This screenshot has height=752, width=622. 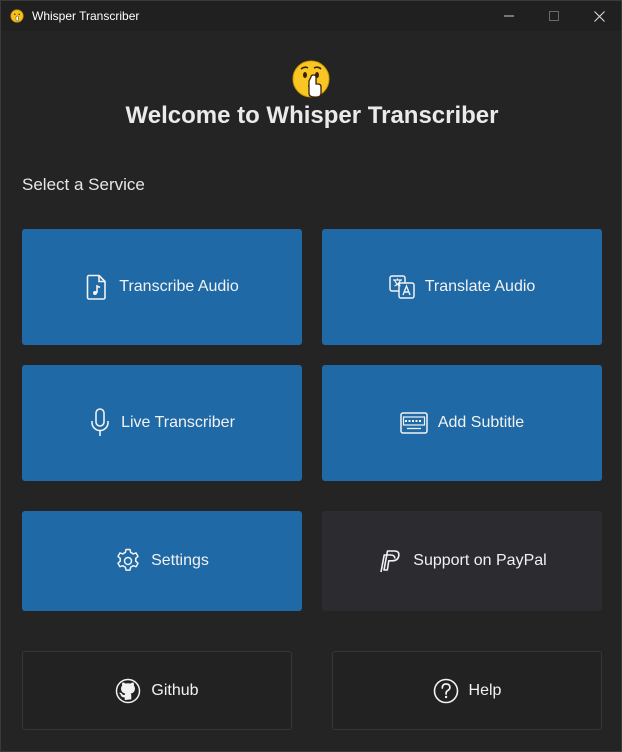 What do you see at coordinates (311, 16) in the screenshot?
I see `title-bar: Whisper Transcriber` at bounding box center [311, 16].